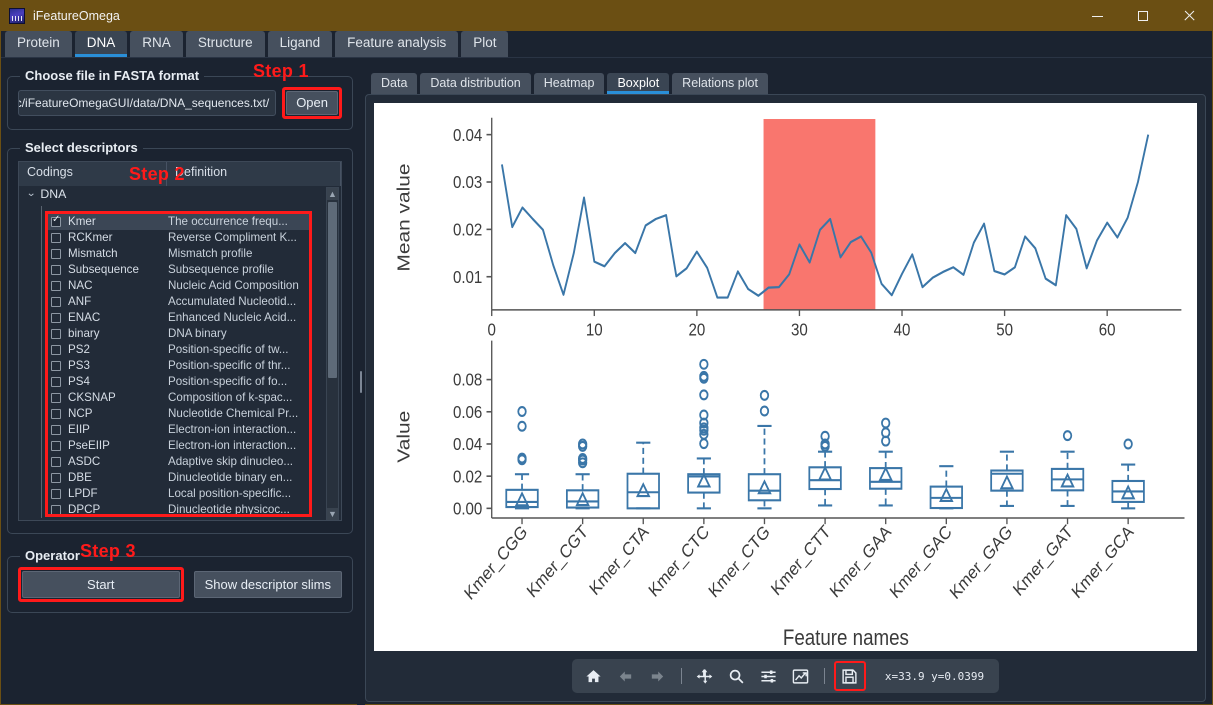 Image resolution: width=1213 pixels, height=705 pixels. Describe the element at coordinates (332, 289) in the screenshot. I see `scrollbar-thumb` at that location.